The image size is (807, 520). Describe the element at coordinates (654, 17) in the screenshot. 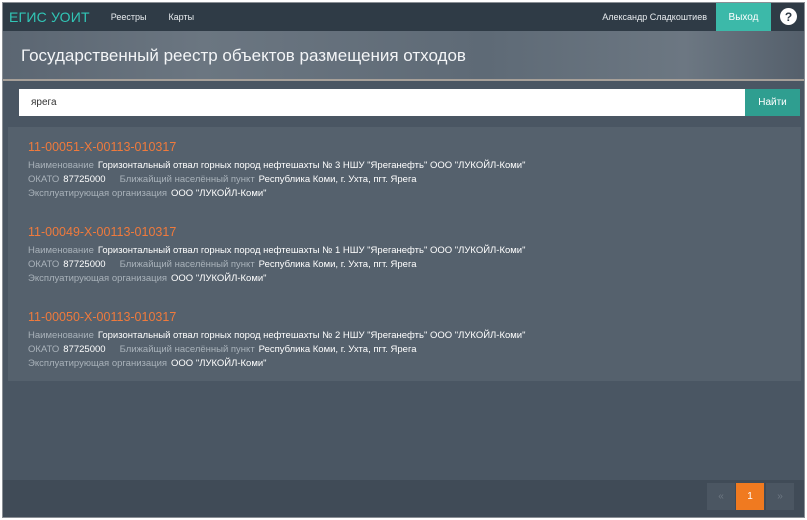

I see `user-name: Александр Сладкоштиев` at that location.